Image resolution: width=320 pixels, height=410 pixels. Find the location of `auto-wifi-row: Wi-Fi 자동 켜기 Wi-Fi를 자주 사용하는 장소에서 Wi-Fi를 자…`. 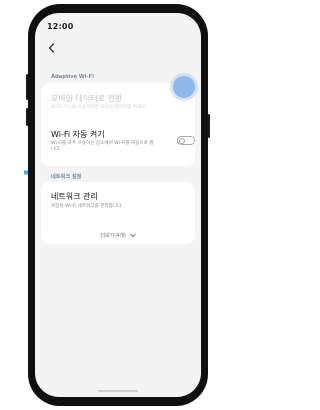

auto-wifi-row: Wi-Fi 자동 켜기 Wi-Fi를 자주 사용하는 장소에서 Wi-Fi를 자… is located at coordinates (118, 144).